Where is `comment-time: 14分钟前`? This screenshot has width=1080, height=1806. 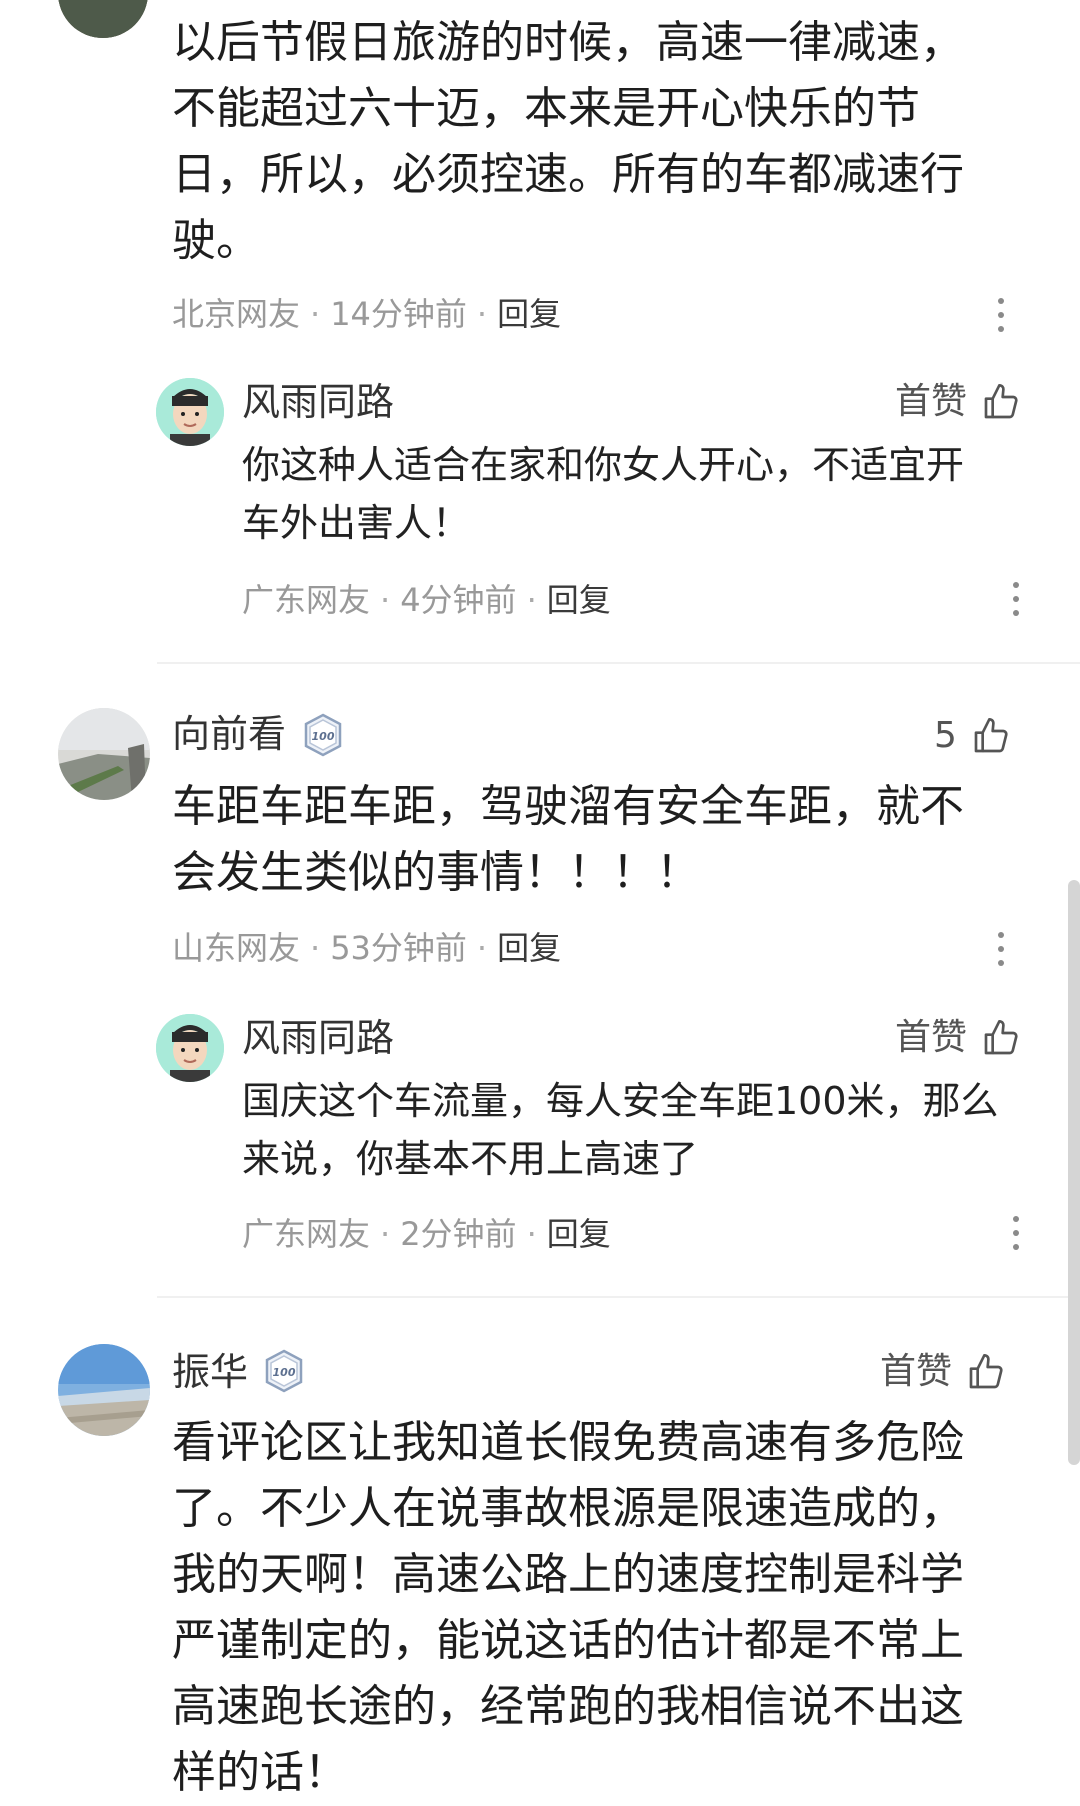
comment-time: 14分钟前 is located at coordinates (398, 314).